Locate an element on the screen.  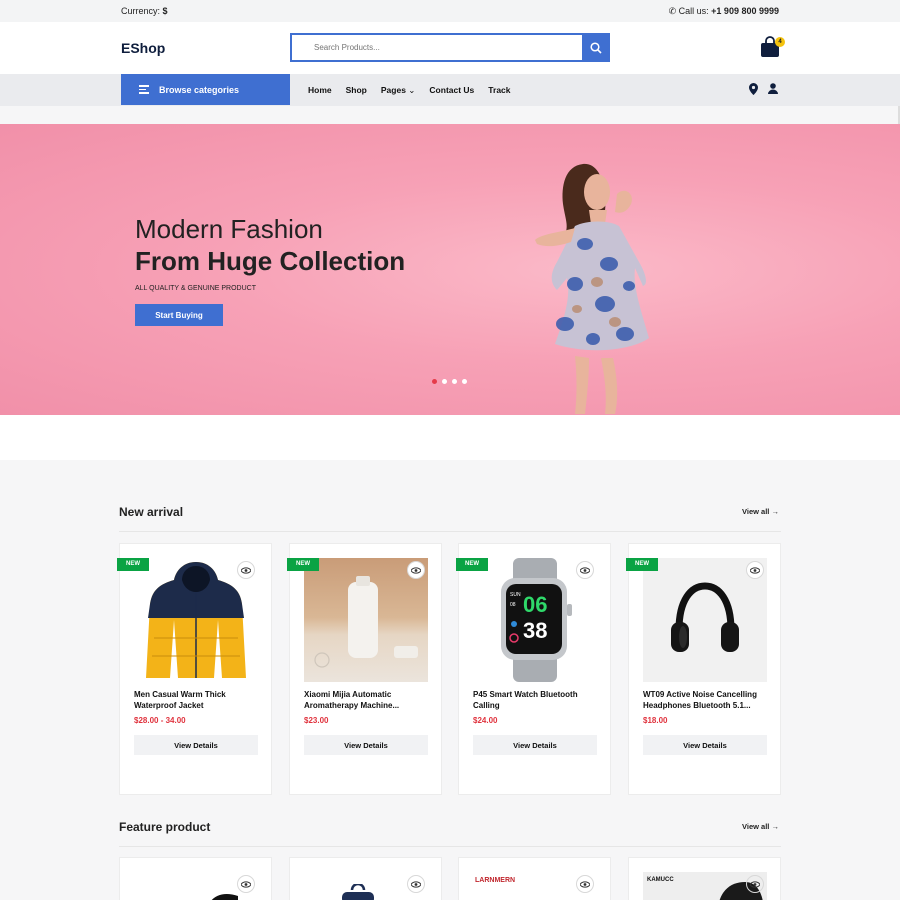
browse-categories-label: Browse categories is located at coordinates (199, 89).